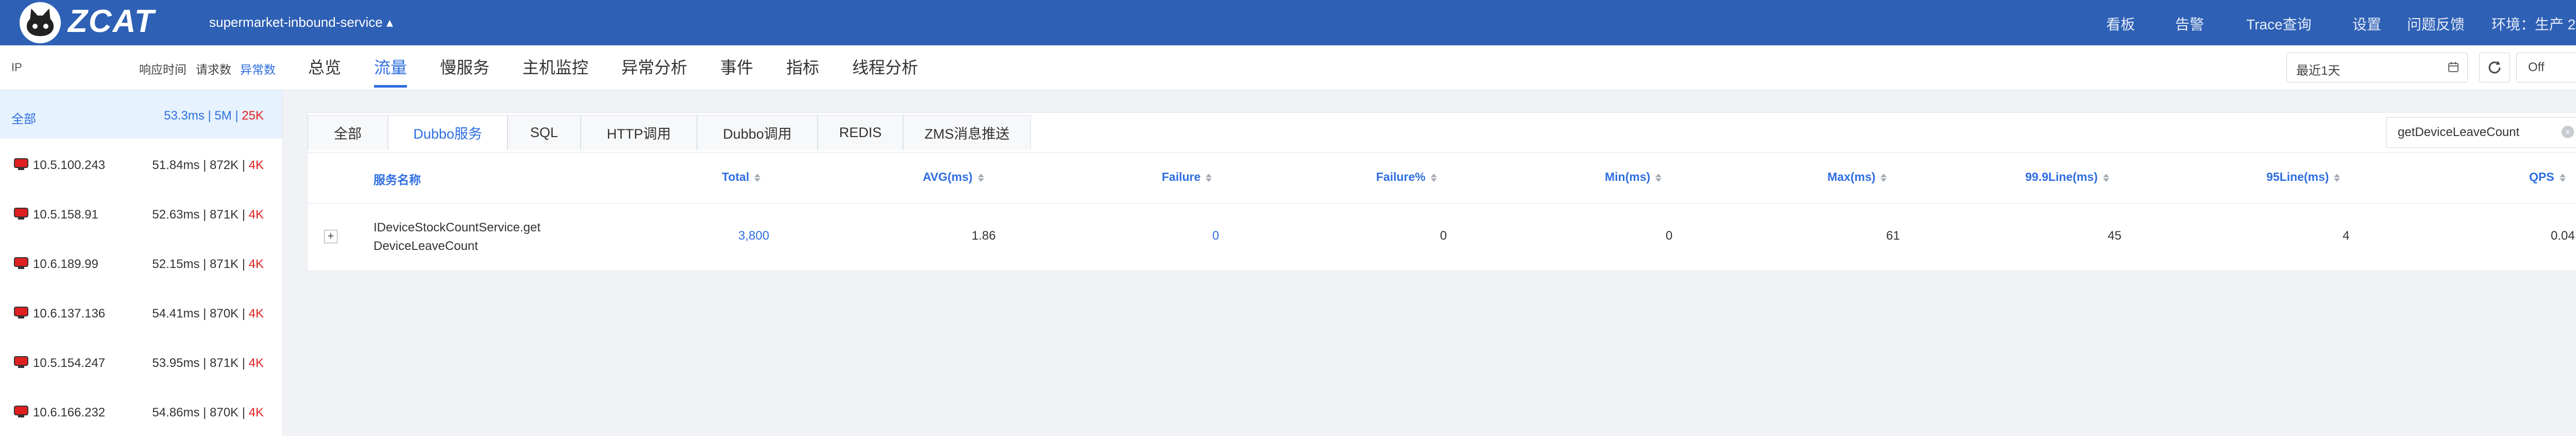 The height and width of the screenshot is (436, 2576). What do you see at coordinates (23, 119) in the screenshot?
I see `ip-name: 全部` at bounding box center [23, 119].